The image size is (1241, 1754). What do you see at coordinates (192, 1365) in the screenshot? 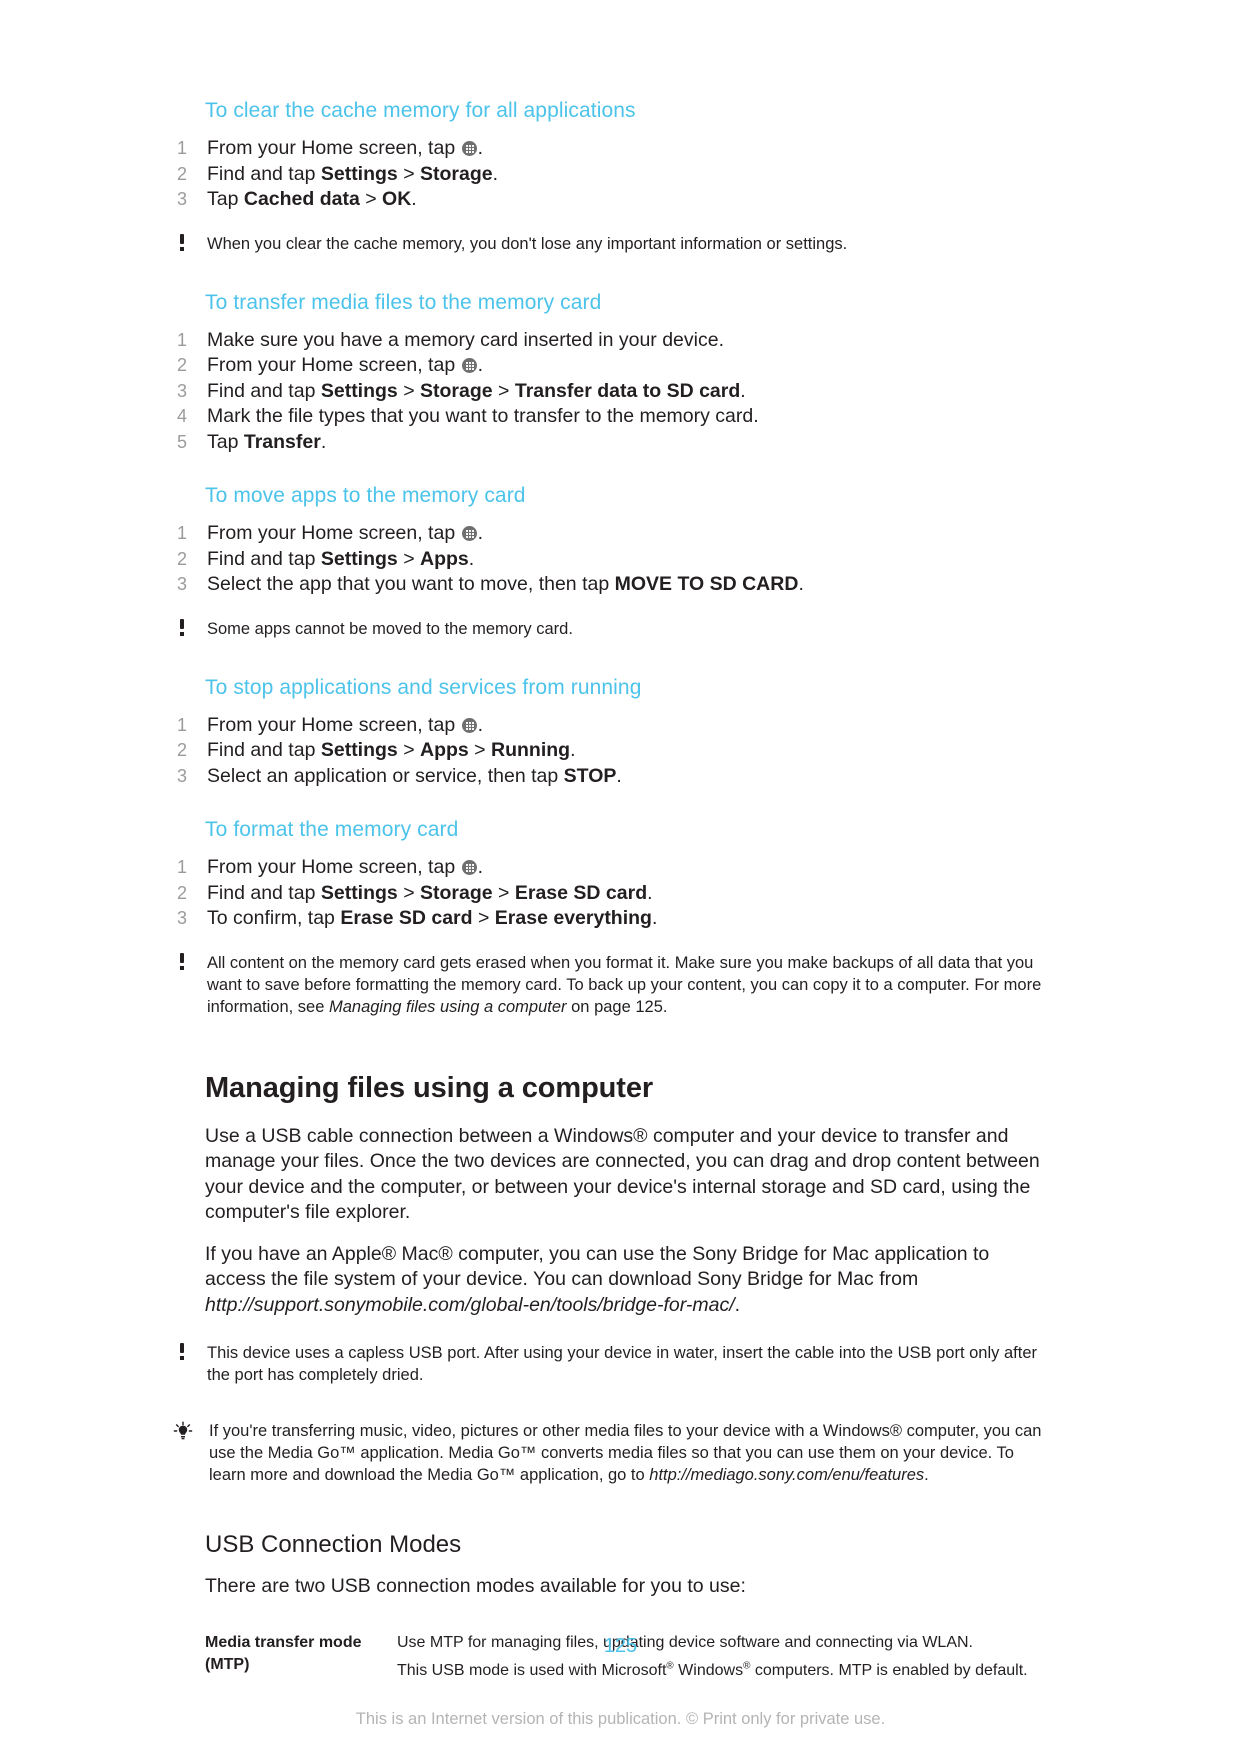
I see `warning-marker` at bounding box center [192, 1365].